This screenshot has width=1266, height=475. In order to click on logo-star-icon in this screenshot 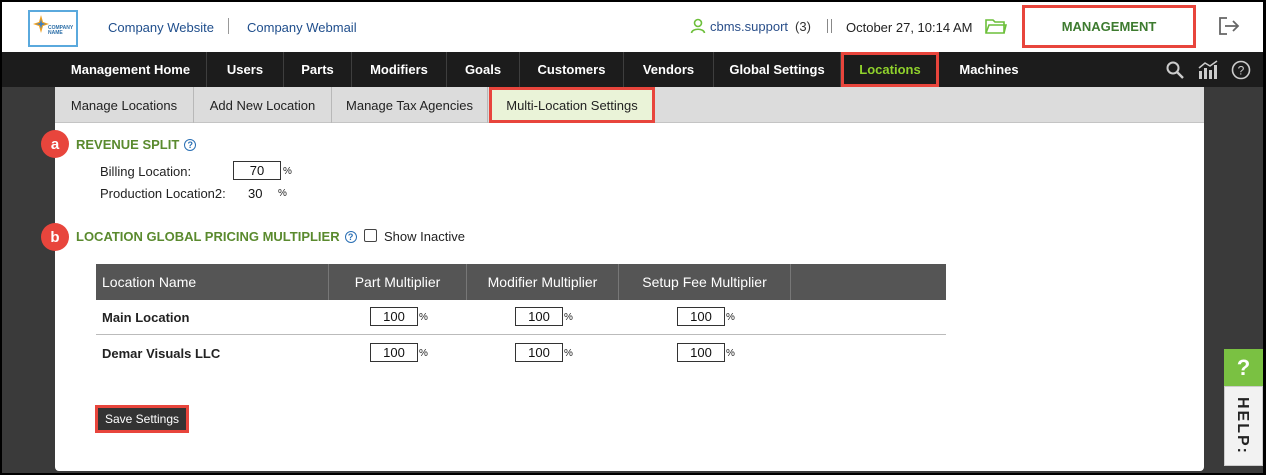, I will do `click(41, 24)`.